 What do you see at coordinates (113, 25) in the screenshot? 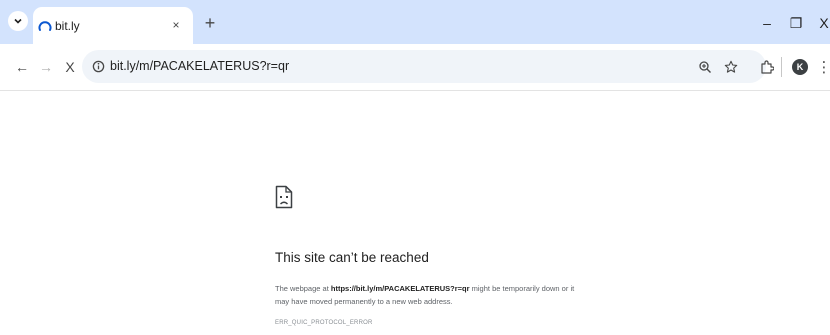
I see `active-tab: bit.ly ×` at bounding box center [113, 25].